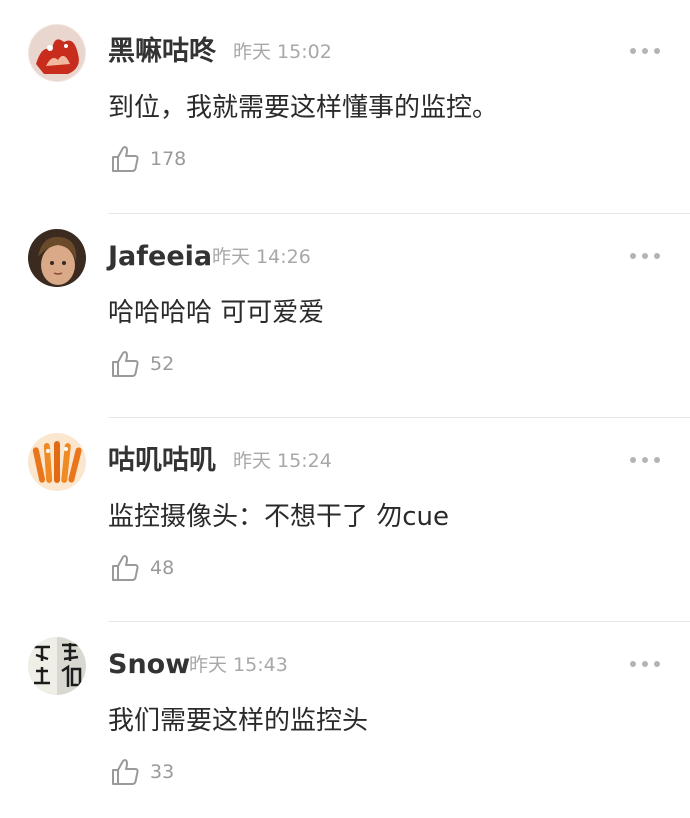 The image size is (690, 818). I want to click on like-count: 52, so click(162, 363).